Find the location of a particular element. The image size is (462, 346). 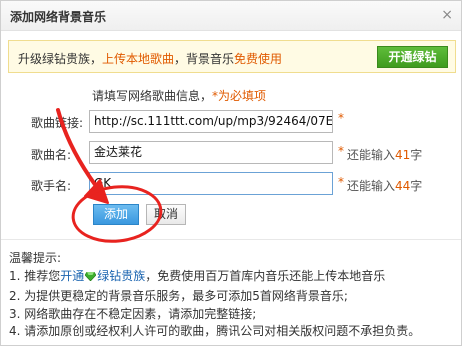

open-green-diamond-button: 开通绿钻 is located at coordinates (412, 57).